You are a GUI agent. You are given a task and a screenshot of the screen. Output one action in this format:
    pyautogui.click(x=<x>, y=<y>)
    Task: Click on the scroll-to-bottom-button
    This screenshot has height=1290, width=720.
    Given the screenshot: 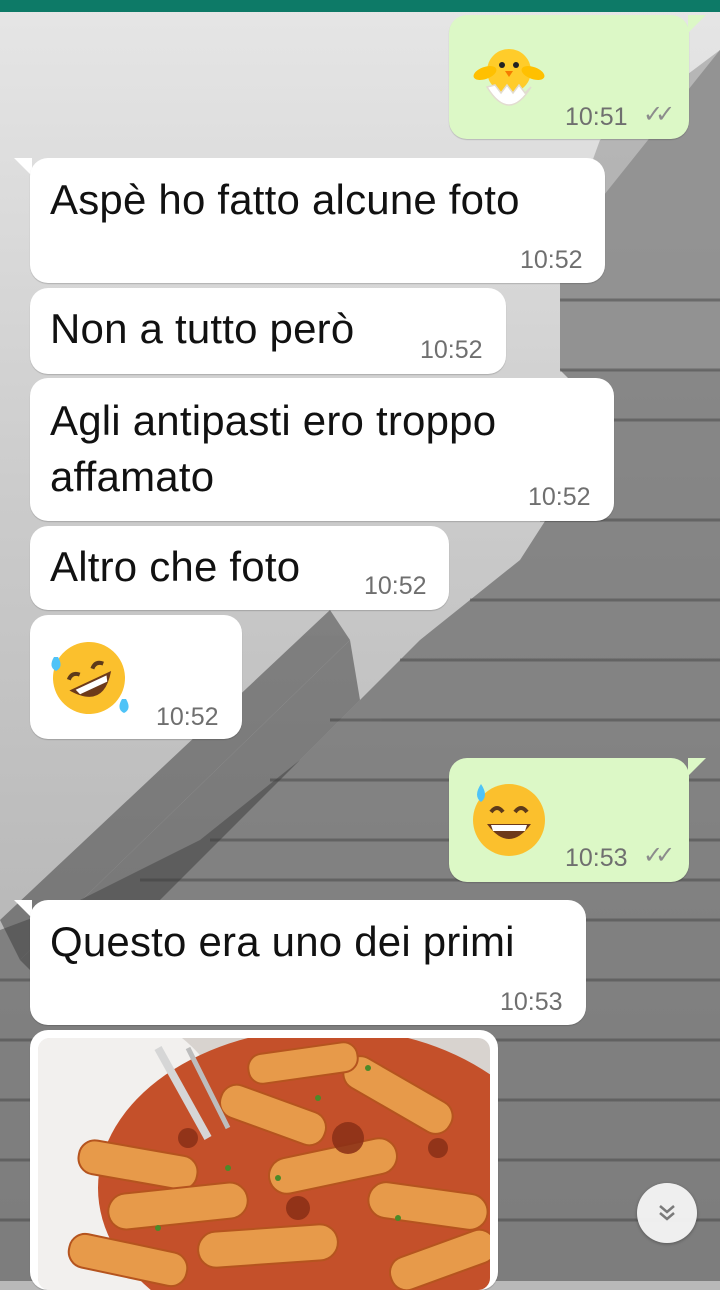 What is the action you would take?
    pyautogui.click(x=667, y=1213)
    